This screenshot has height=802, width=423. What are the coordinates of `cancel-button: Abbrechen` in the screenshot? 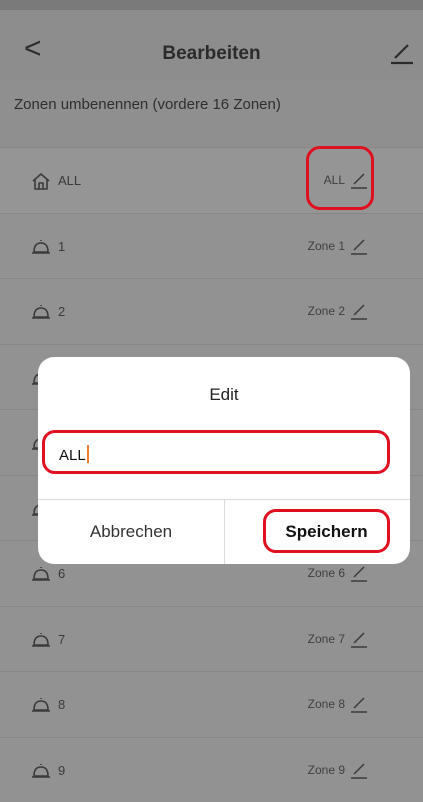 It's located at (131, 532).